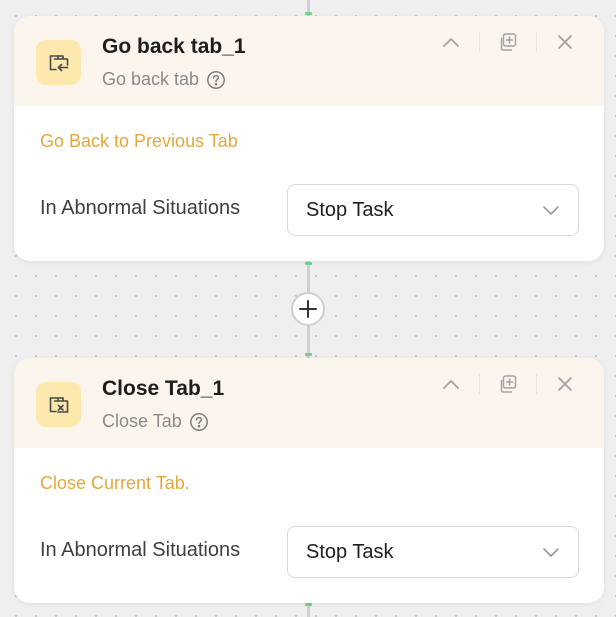 The height and width of the screenshot is (617, 616). I want to click on card-subtitle: Close Tab, so click(142, 420).